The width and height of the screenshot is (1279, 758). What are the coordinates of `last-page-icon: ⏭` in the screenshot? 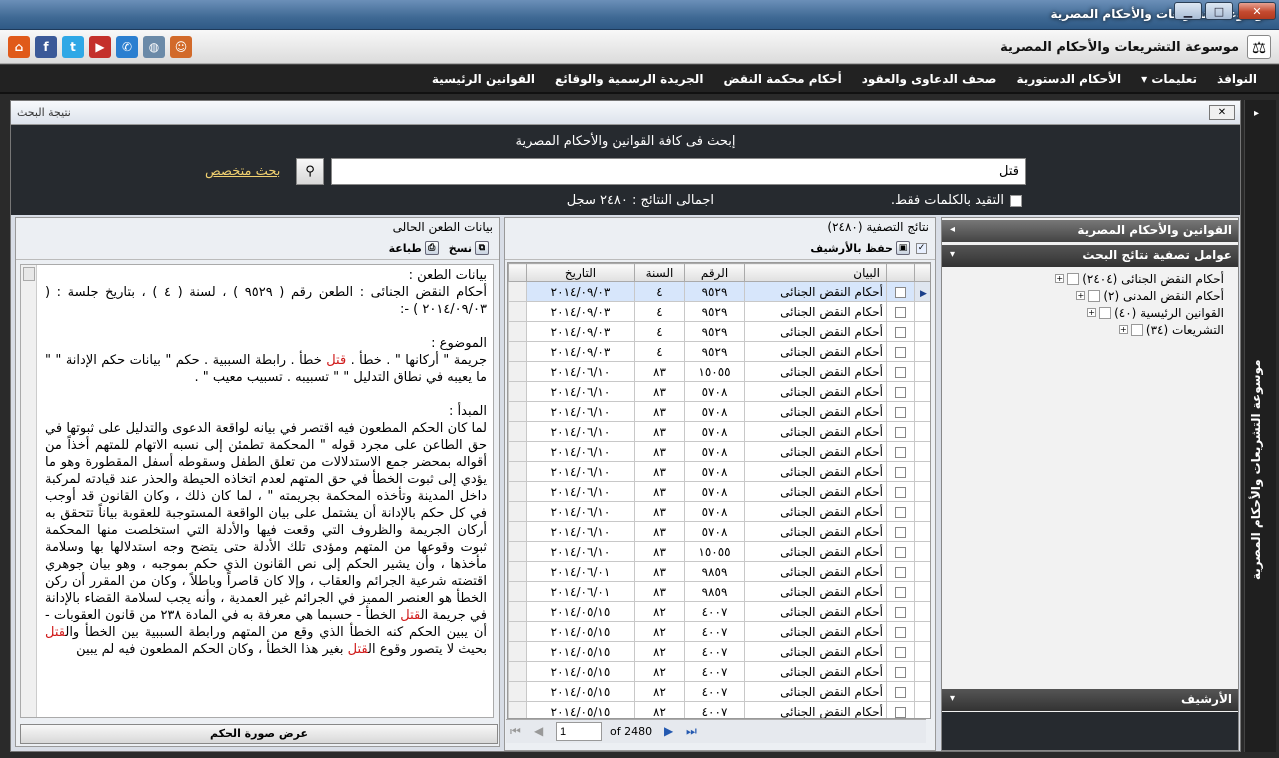 It's located at (691, 731).